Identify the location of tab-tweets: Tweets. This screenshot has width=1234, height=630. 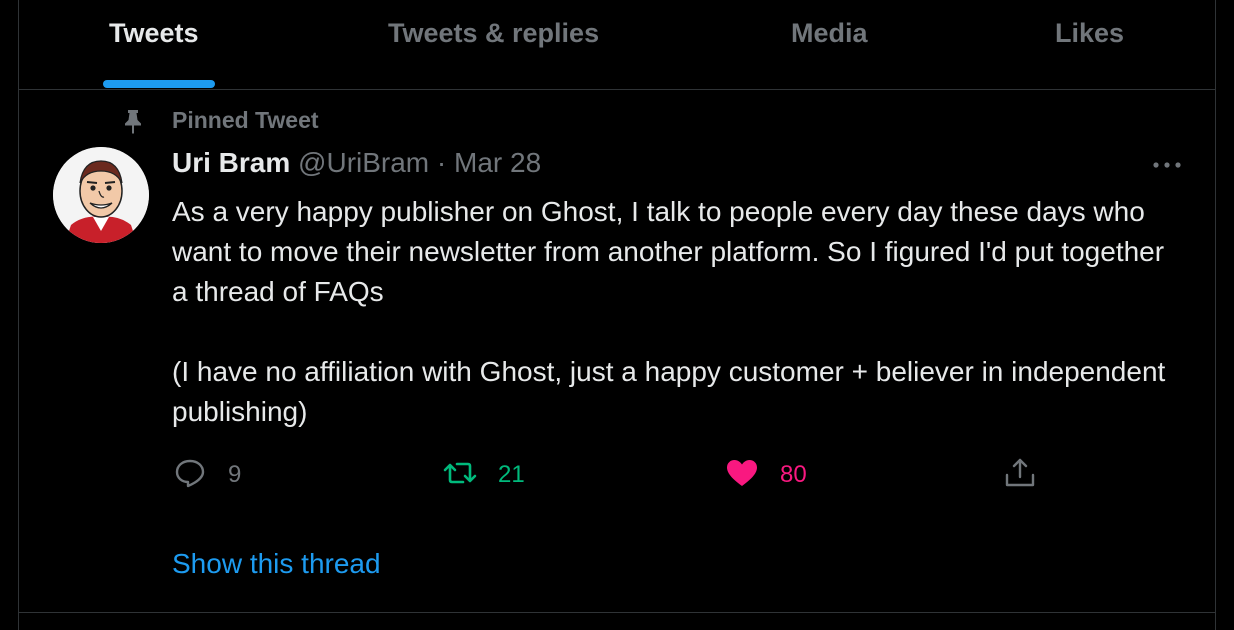
(154, 33).